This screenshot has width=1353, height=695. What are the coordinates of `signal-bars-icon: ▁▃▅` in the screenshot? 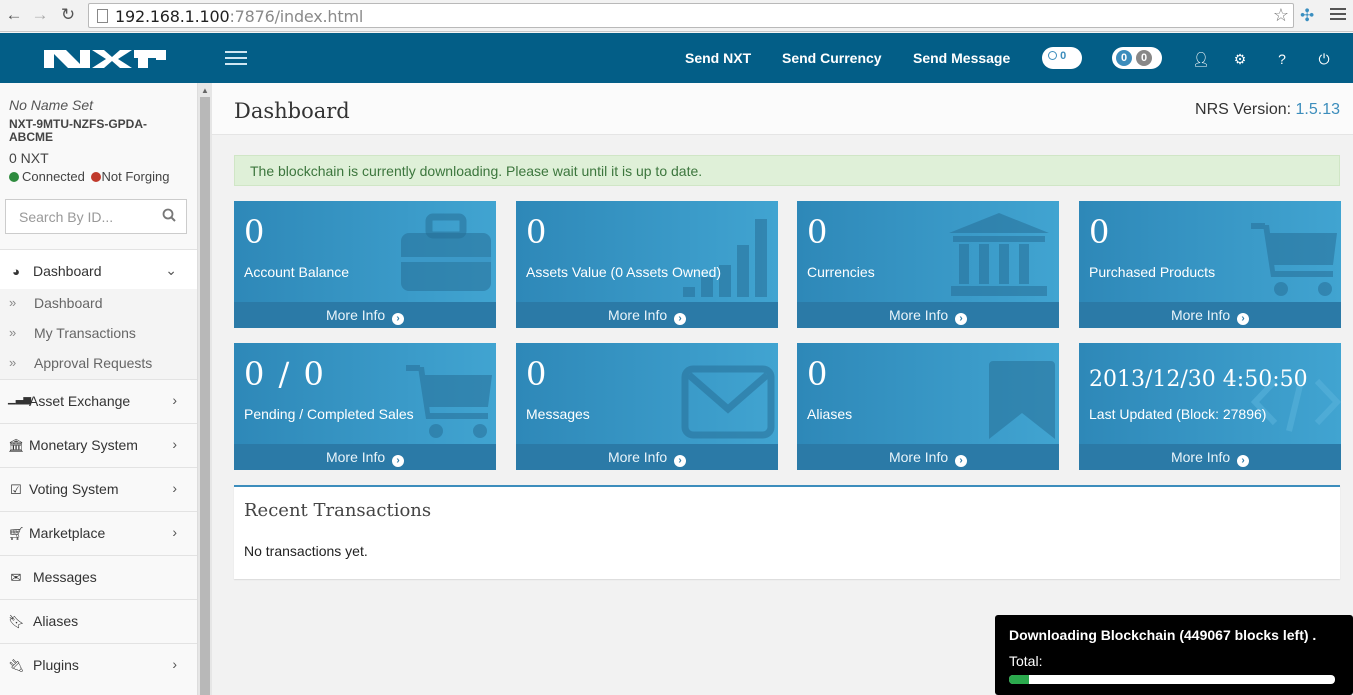 It's located at (20, 399).